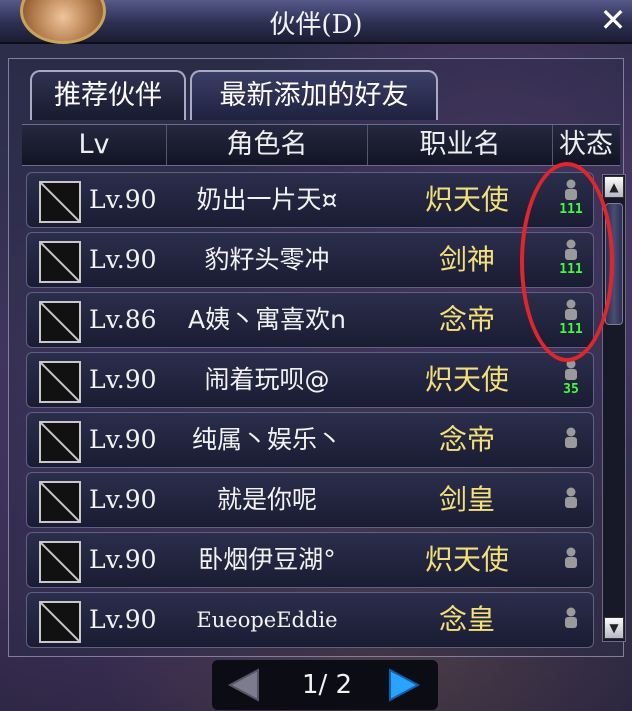 This screenshot has width=632, height=711. What do you see at coordinates (466, 619) in the screenshot?
I see `class-name: 念皇` at bounding box center [466, 619].